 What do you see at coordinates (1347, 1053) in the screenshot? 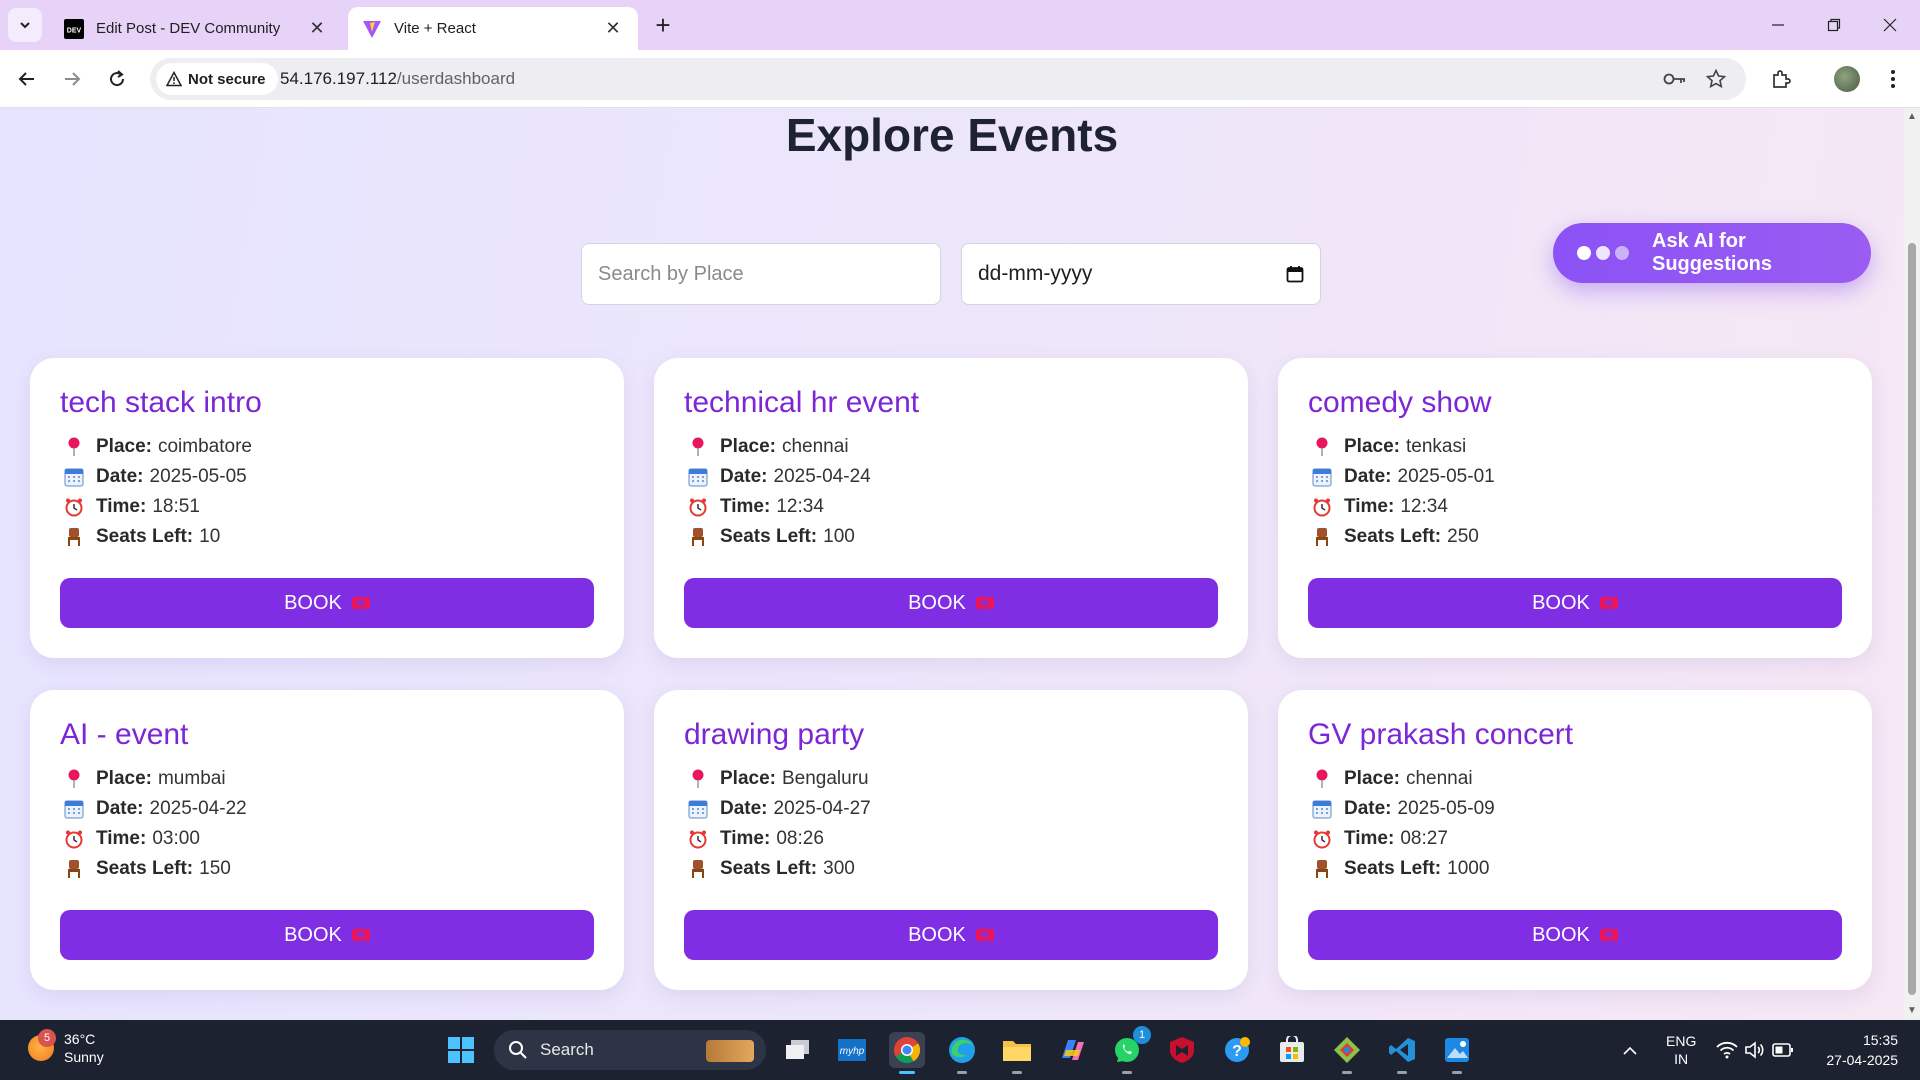
I see `git-tool-icon` at bounding box center [1347, 1053].